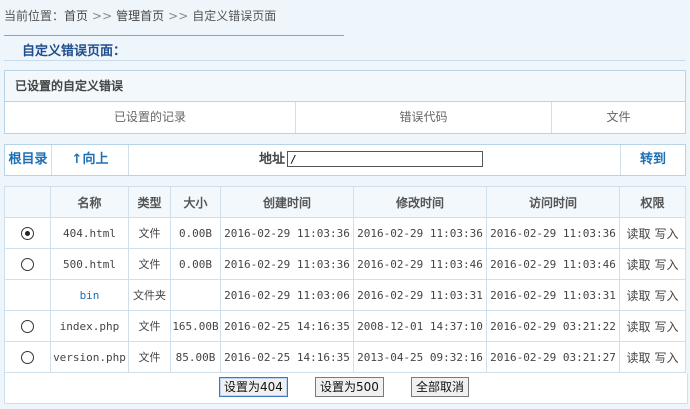 The width and height of the screenshot is (690, 409). What do you see at coordinates (195, 326) in the screenshot?
I see `file-size: 165.00B` at bounding box center [195, 326].